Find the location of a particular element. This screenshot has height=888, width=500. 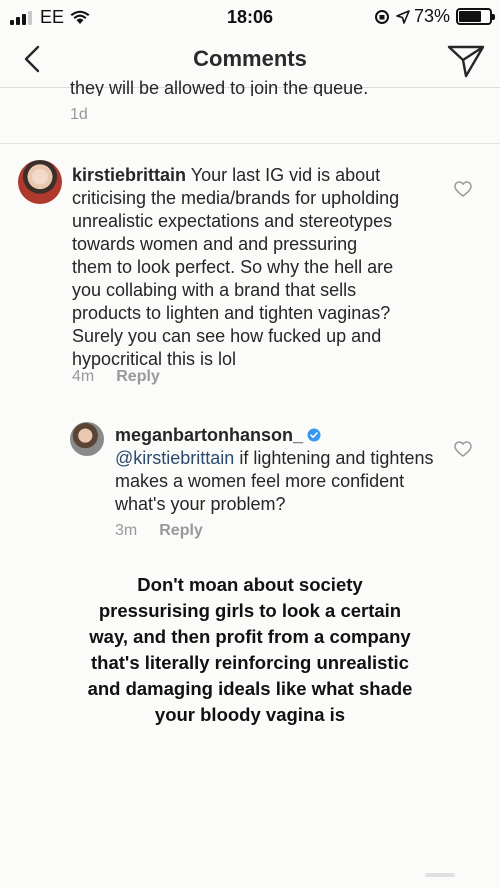

home-indicator is located at coordinates (440, 875).